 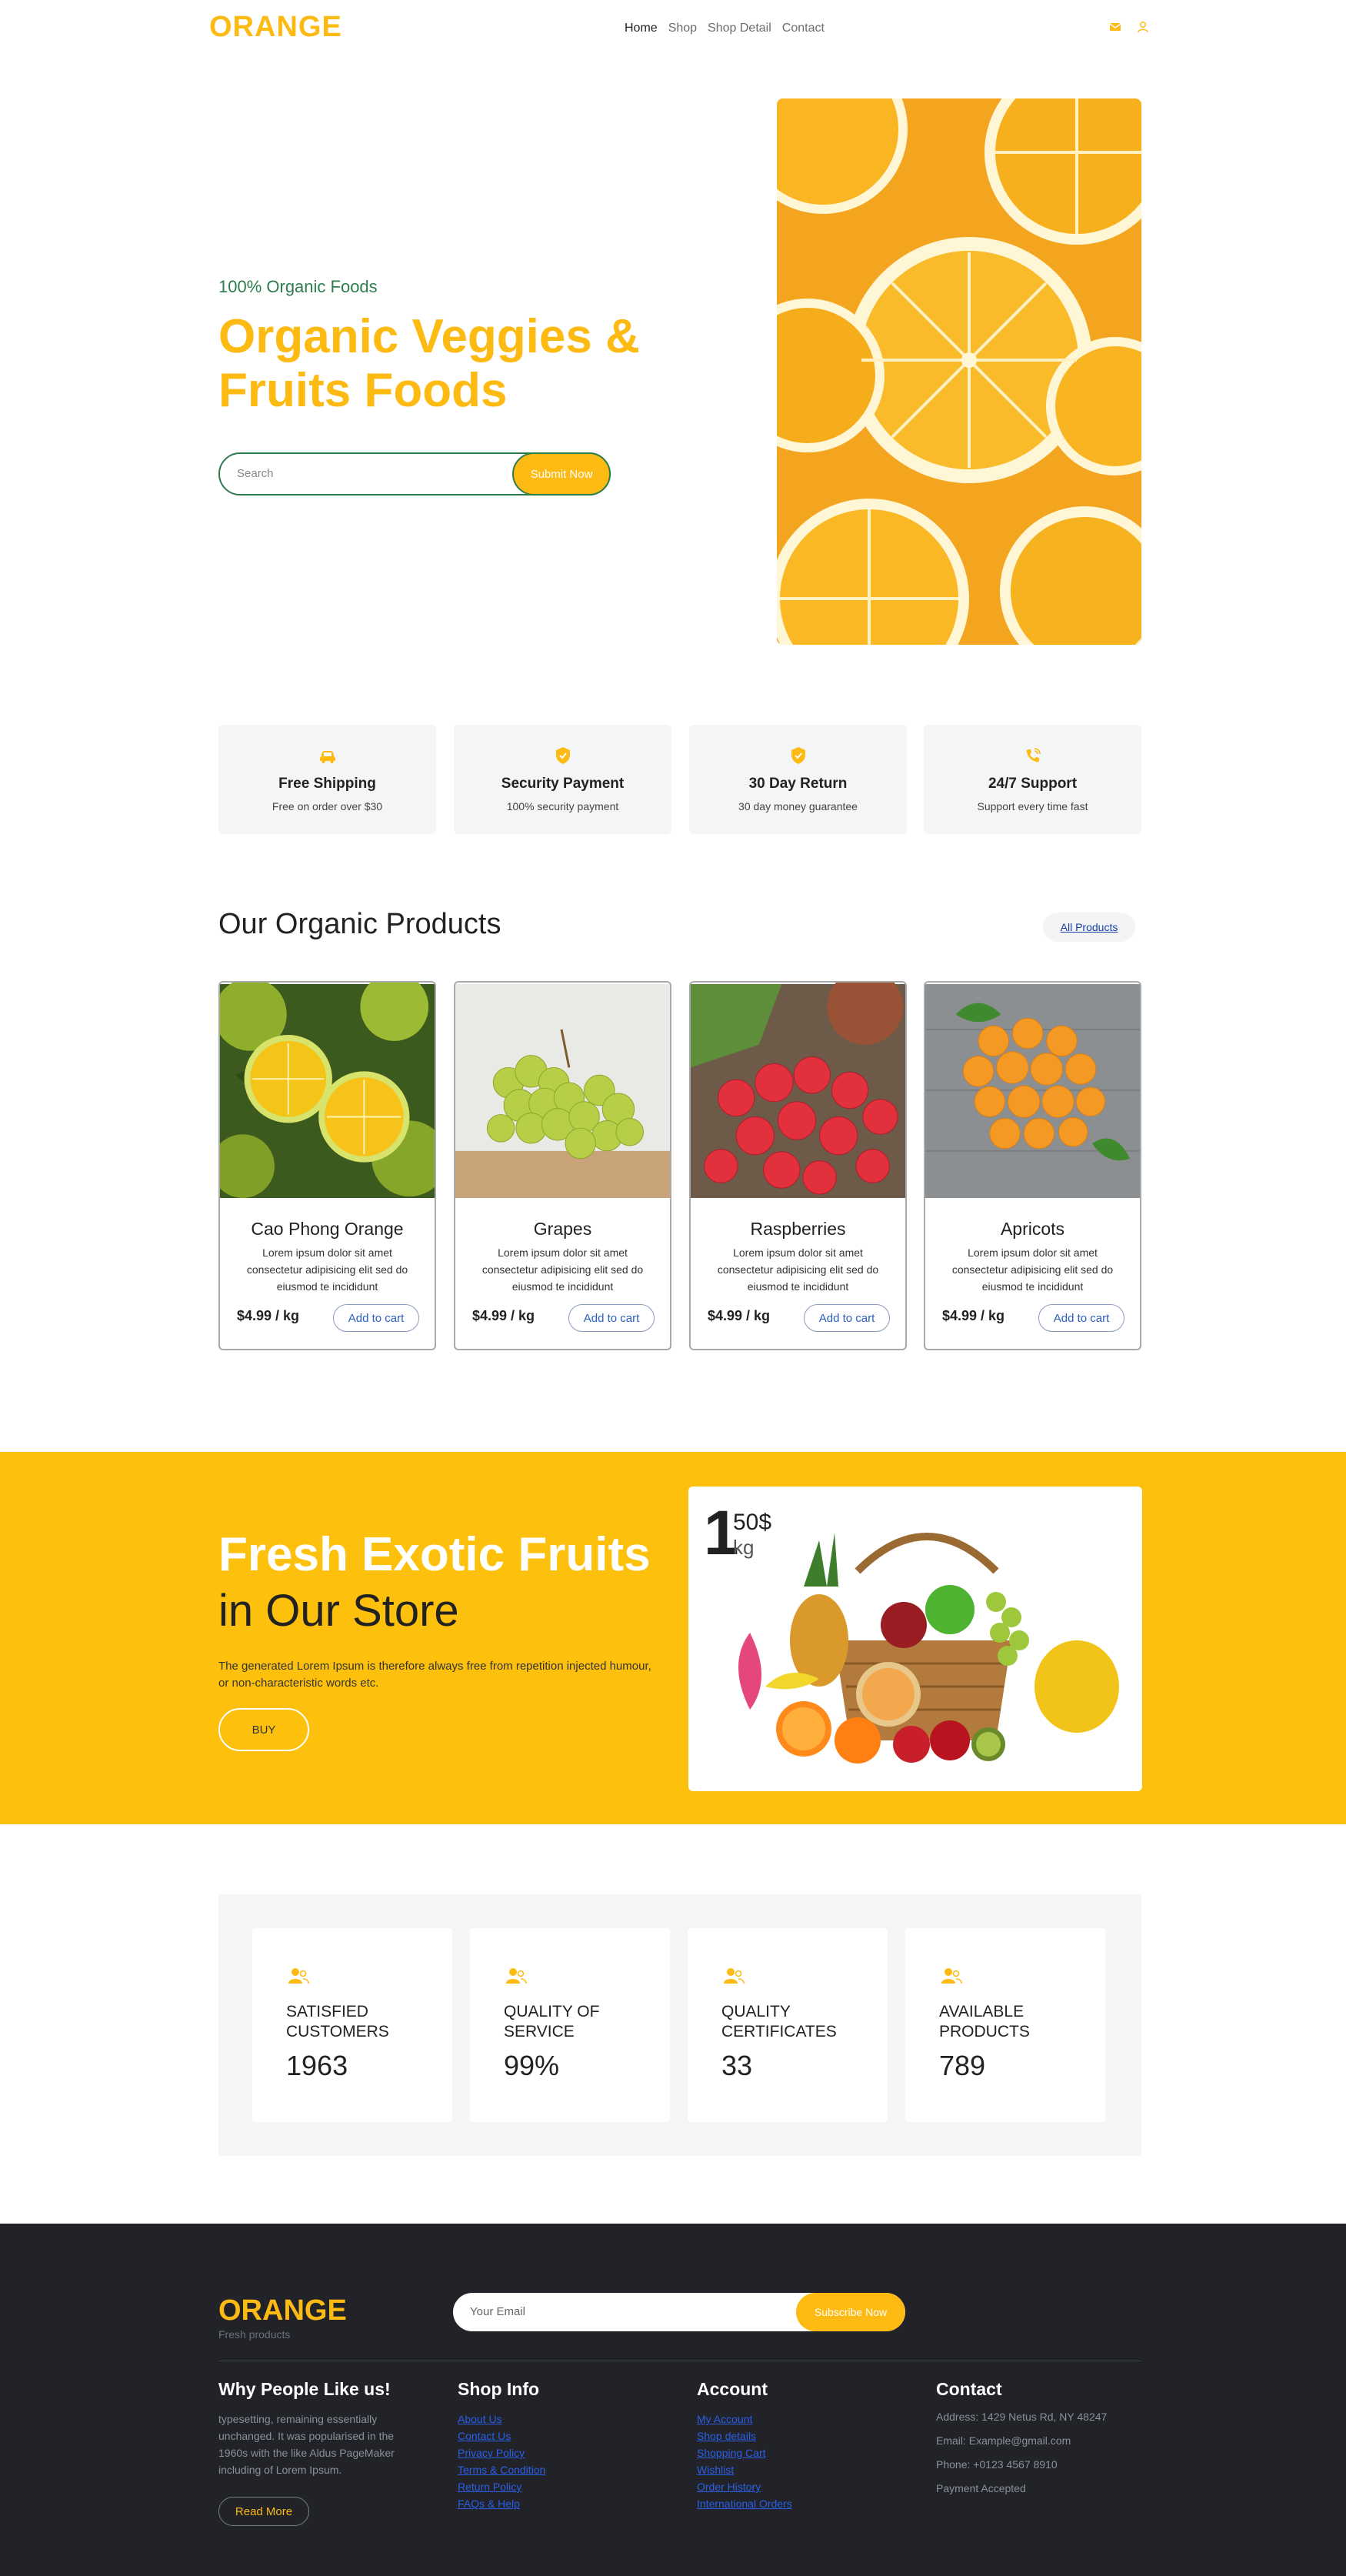 I want to click on footer-link-contact: Contact Us, so click(x=561, y=2436).